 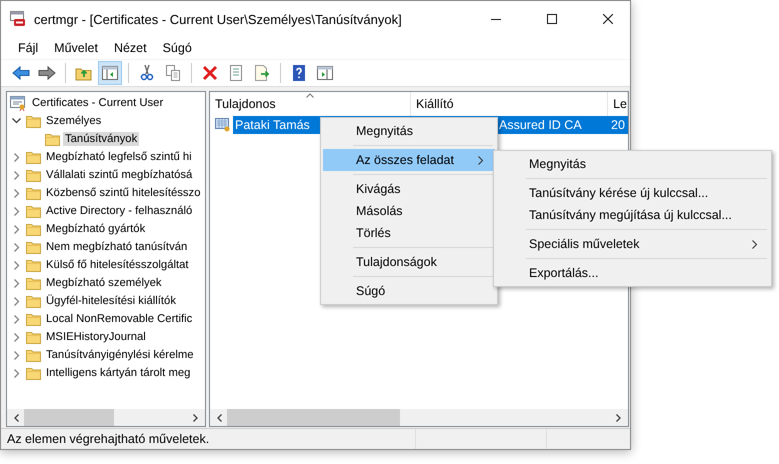 What do you see at coordinates (272, 125) in the screenshot?
I see `table-cell: Pataki Tamás` at bounding box center [272, 125].